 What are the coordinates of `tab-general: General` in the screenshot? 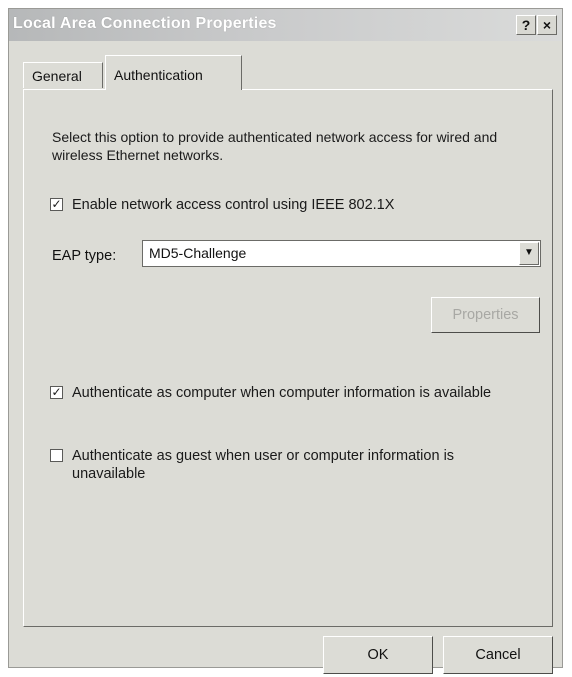 It's located at (63, 75).